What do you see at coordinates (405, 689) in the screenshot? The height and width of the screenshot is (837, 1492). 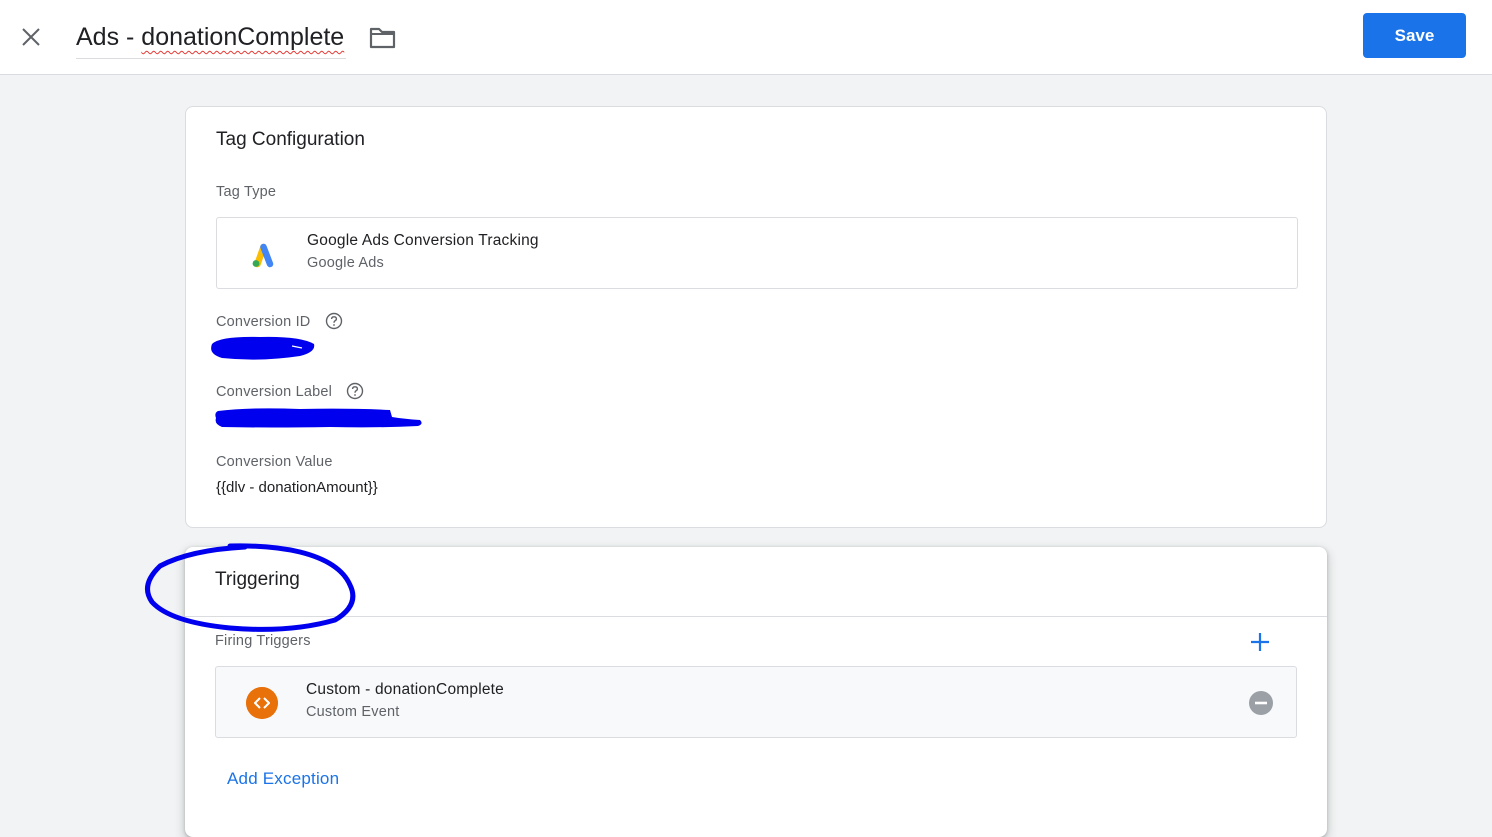 I see `trigger-name: Custom - donationComplete` at bounding box center [405, 689].